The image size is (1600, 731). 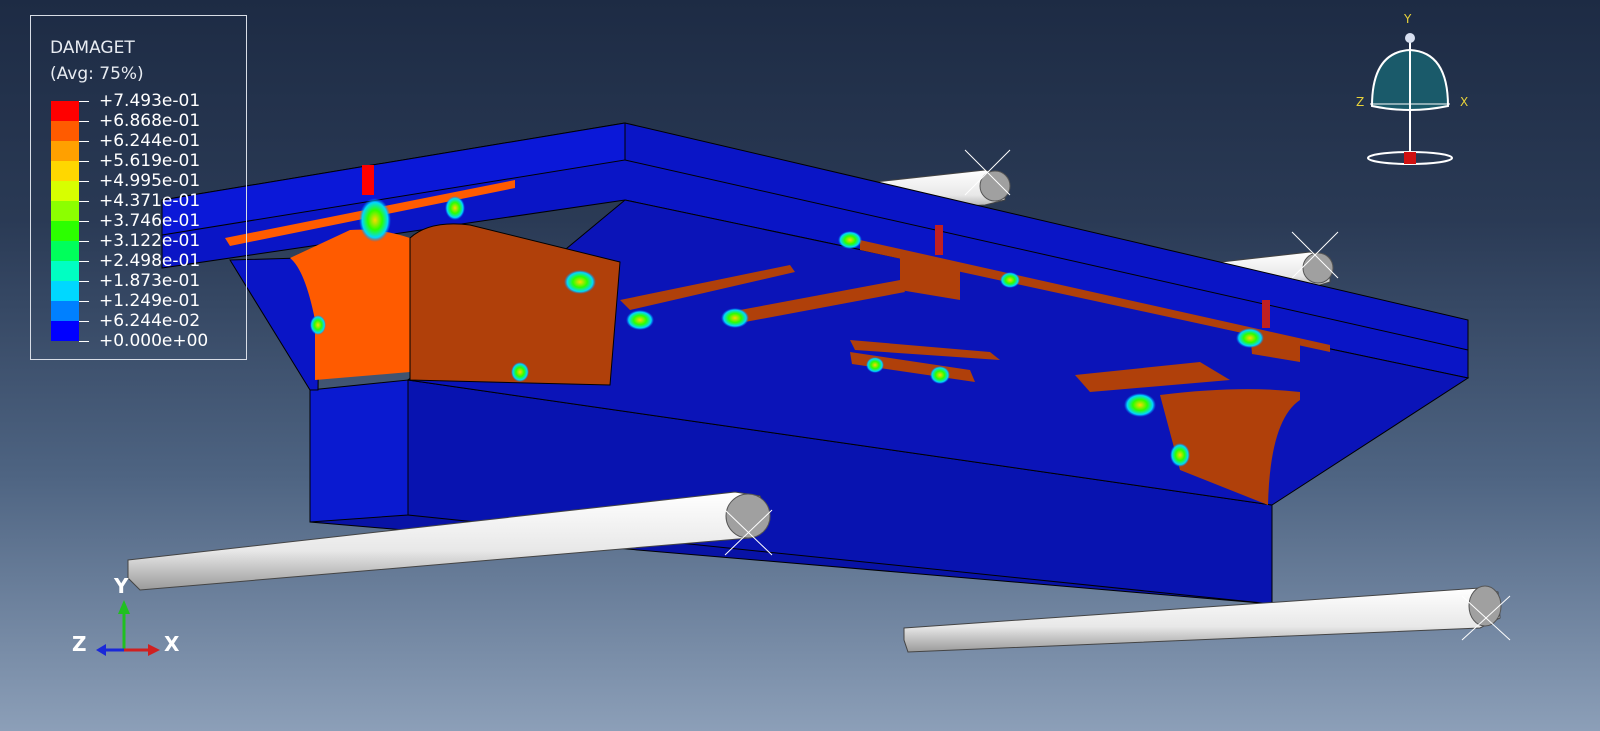 What do you see at coordinates (1464, 102) in the screenshot?
I see `view-cube-x-label: X` at bounding box center [1464, 102].